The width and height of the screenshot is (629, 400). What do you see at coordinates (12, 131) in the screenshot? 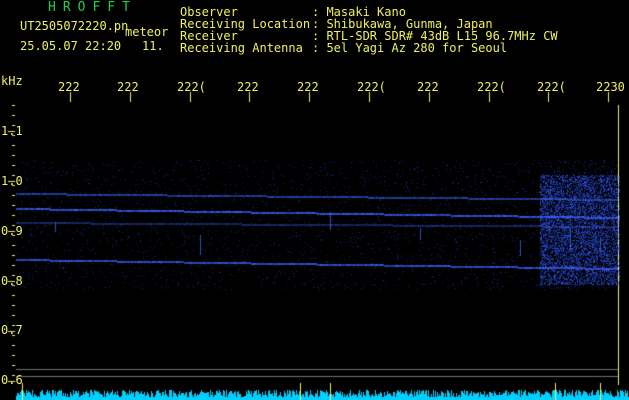
I see `freq-tick: 1.1` at bounding box center [12, 131].